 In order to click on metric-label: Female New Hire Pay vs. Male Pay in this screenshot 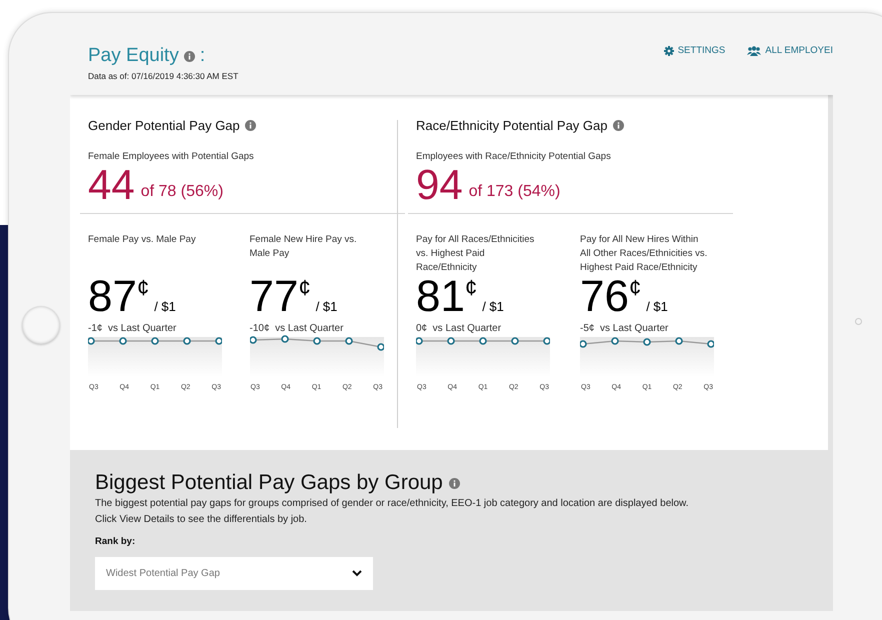, I will do `click(304, 246)`.